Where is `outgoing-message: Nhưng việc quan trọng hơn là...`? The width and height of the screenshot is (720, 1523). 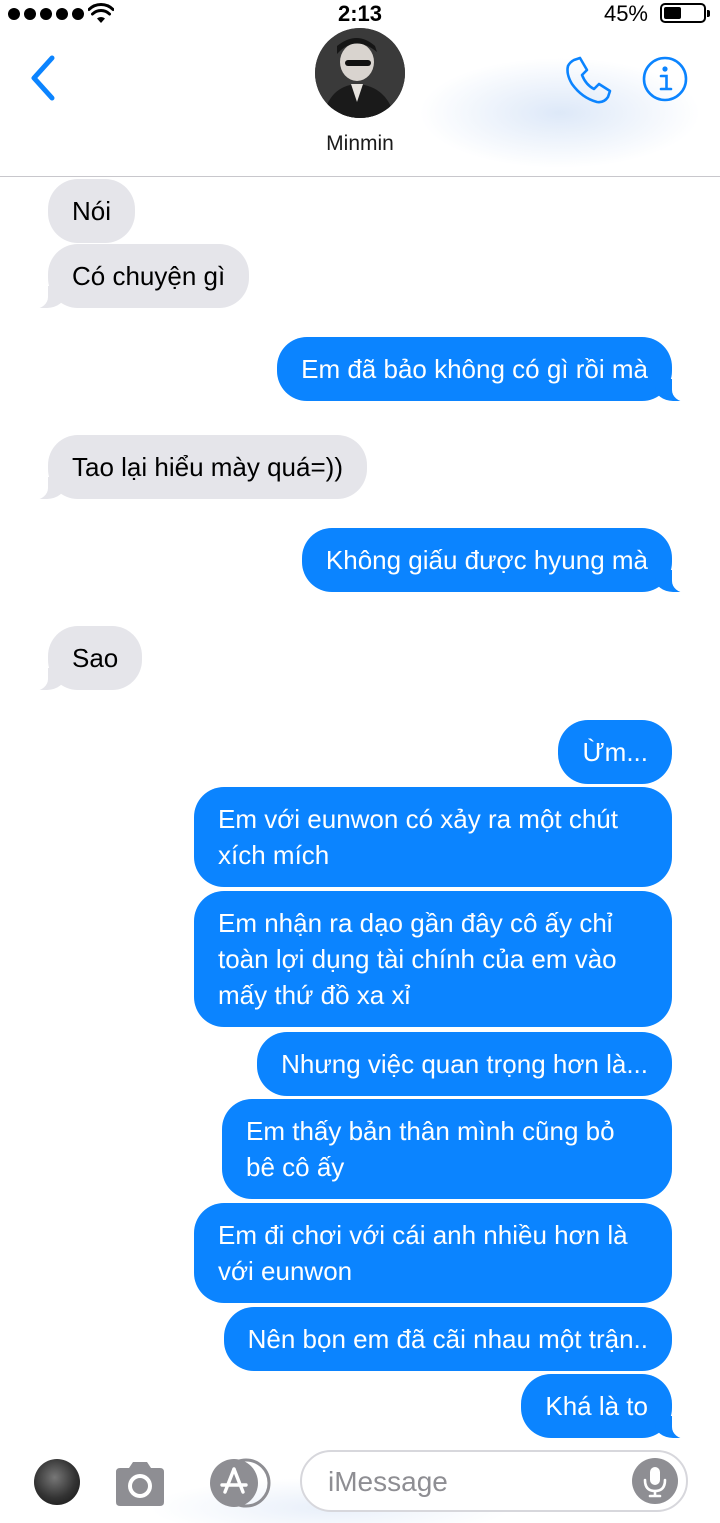 outgoing-message: Nhưng việc quan trọng hơn là... is located at coordinates (464, 1064).